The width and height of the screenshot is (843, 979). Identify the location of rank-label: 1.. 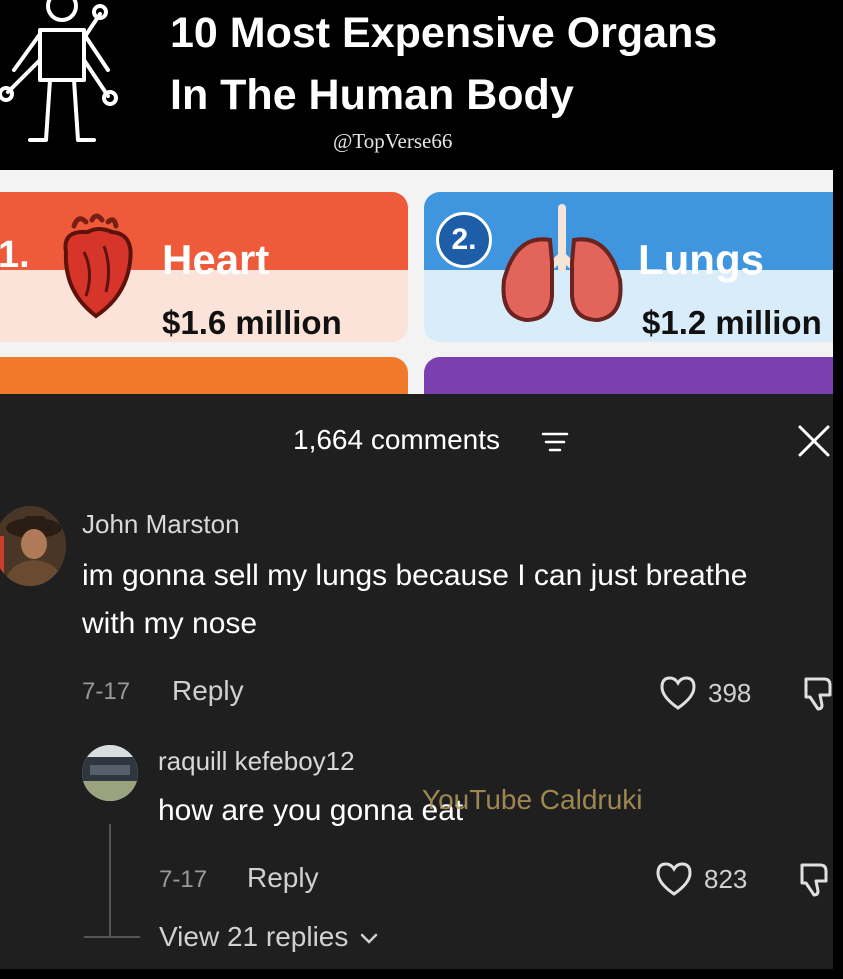
(15, 255).